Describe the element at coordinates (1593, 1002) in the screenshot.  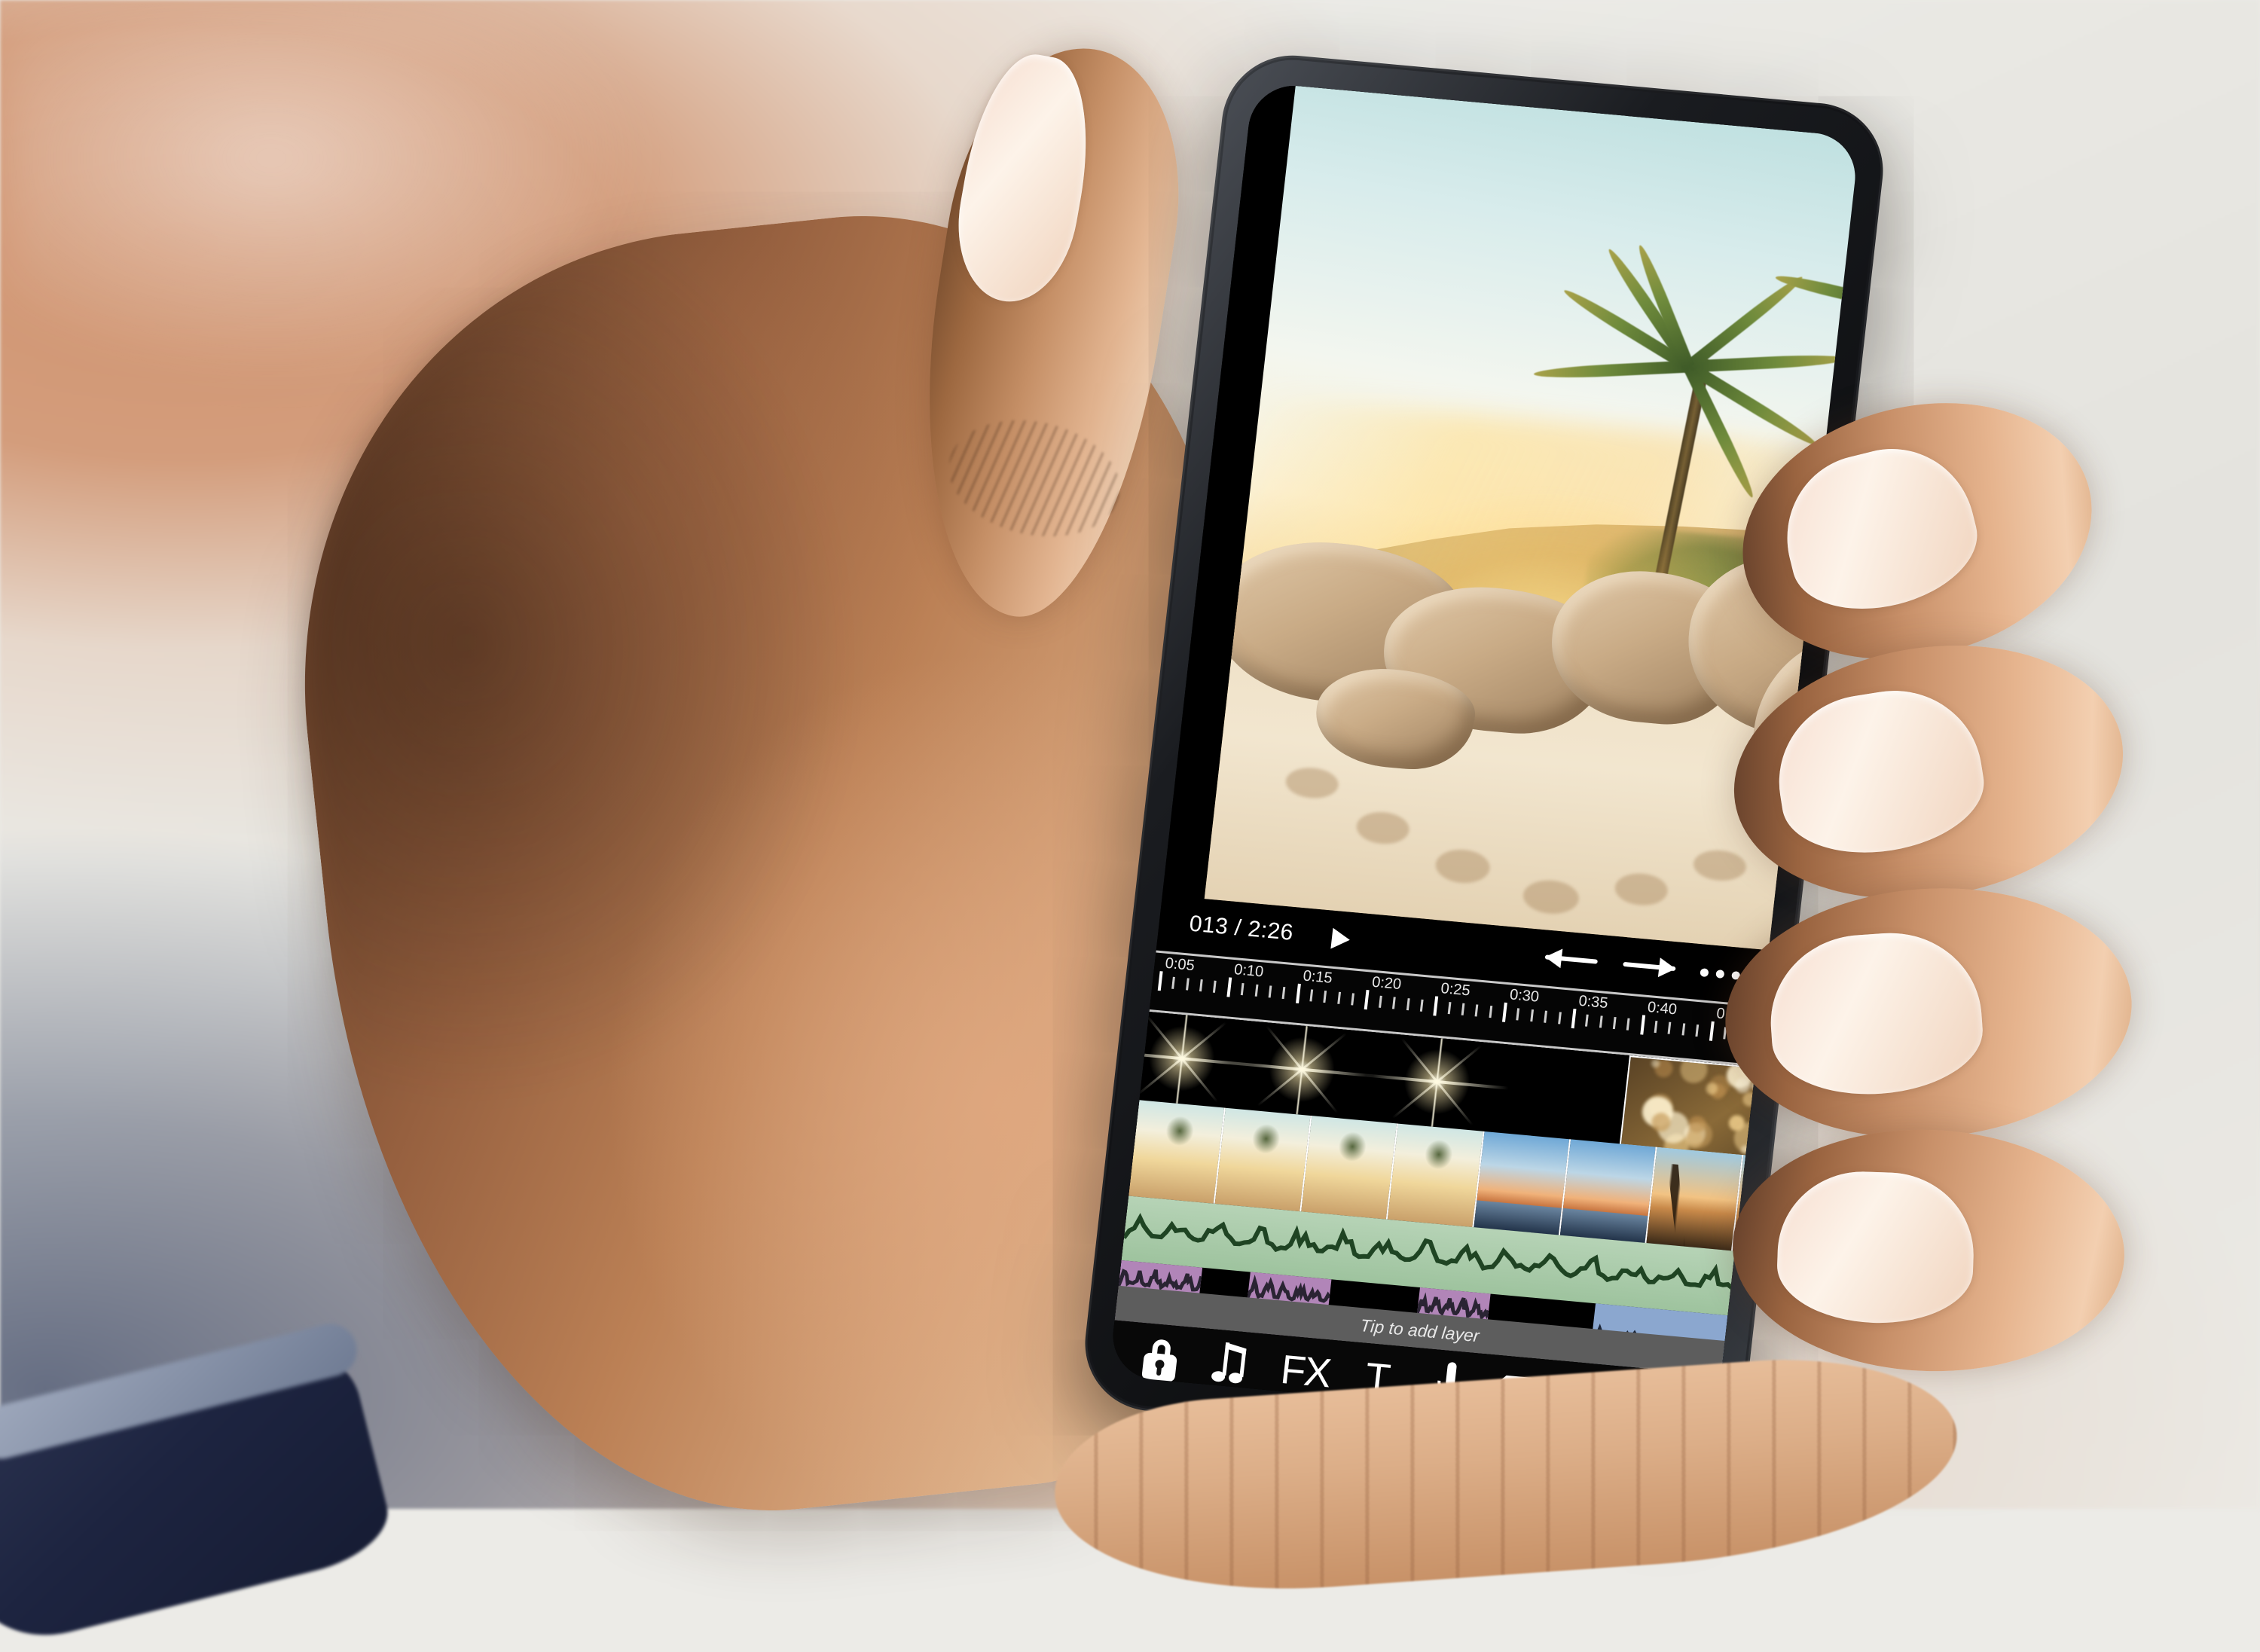
I see `ruler-label: 0:35` at that location.